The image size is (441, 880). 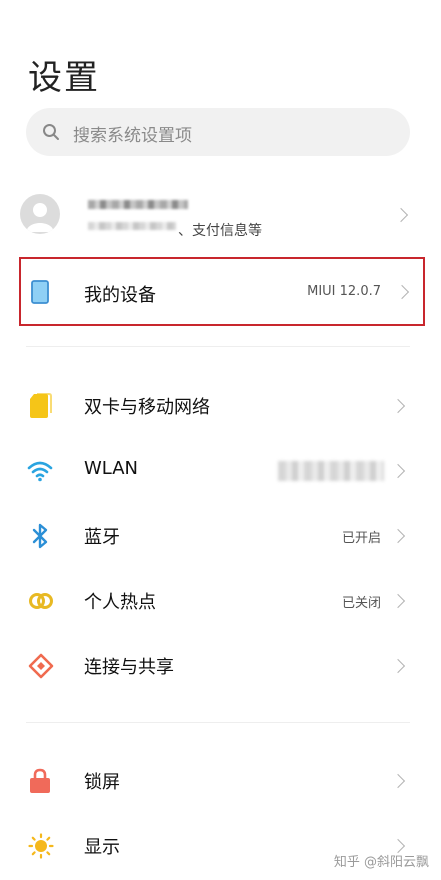 What do you see at coordinates (132, 226) in the screenshot?
I see `account-detail-blur` at bounding box center [132, 226].